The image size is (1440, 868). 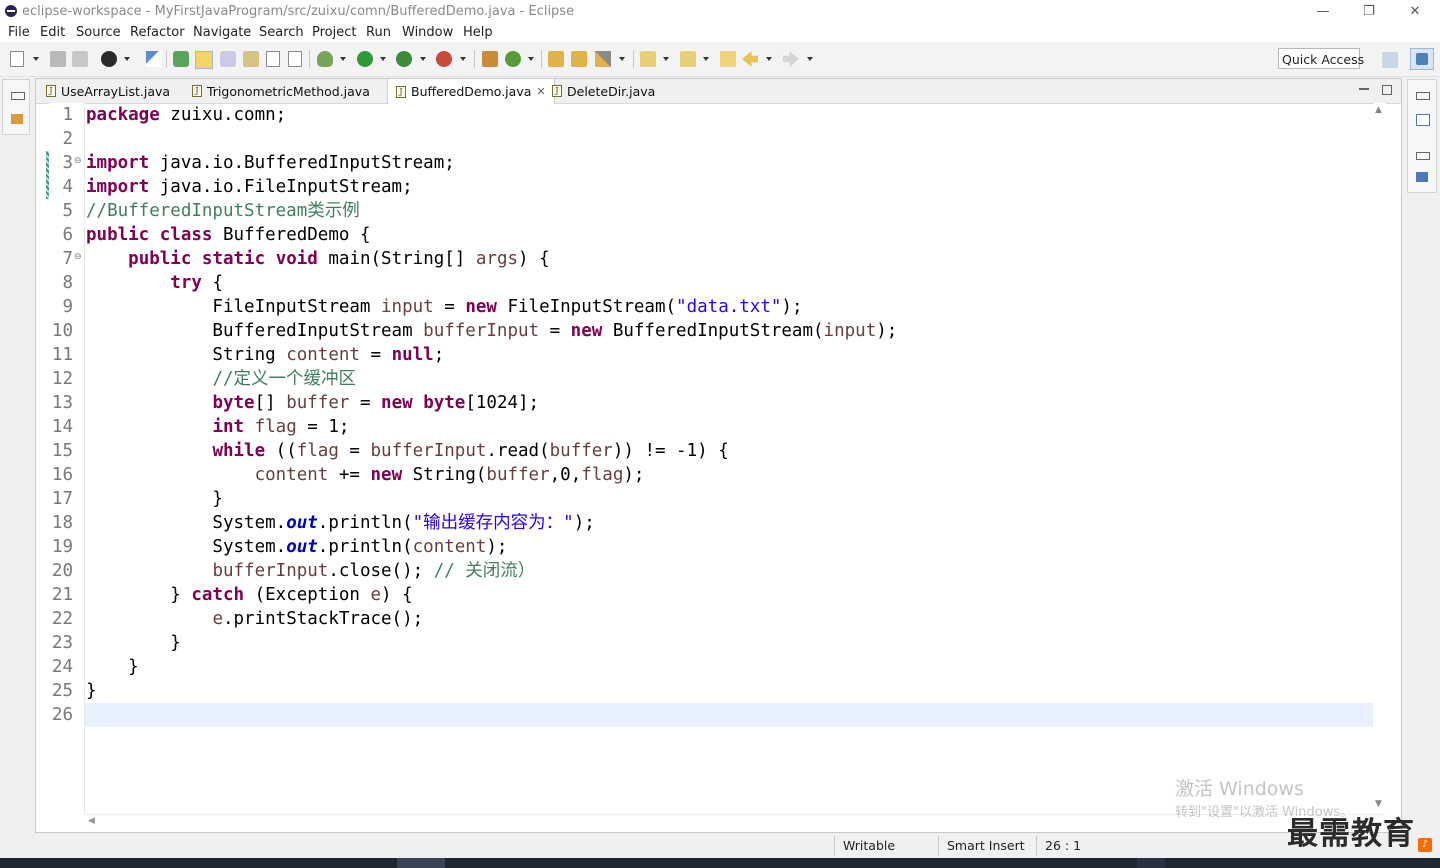 I want to click on code-line: bufferInput.close(); // 关闭流）, so click(x=310, y=571).